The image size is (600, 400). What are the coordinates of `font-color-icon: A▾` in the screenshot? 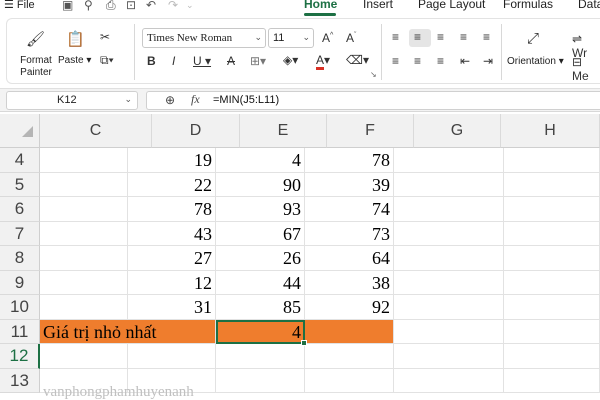 It's located at (323, 61).